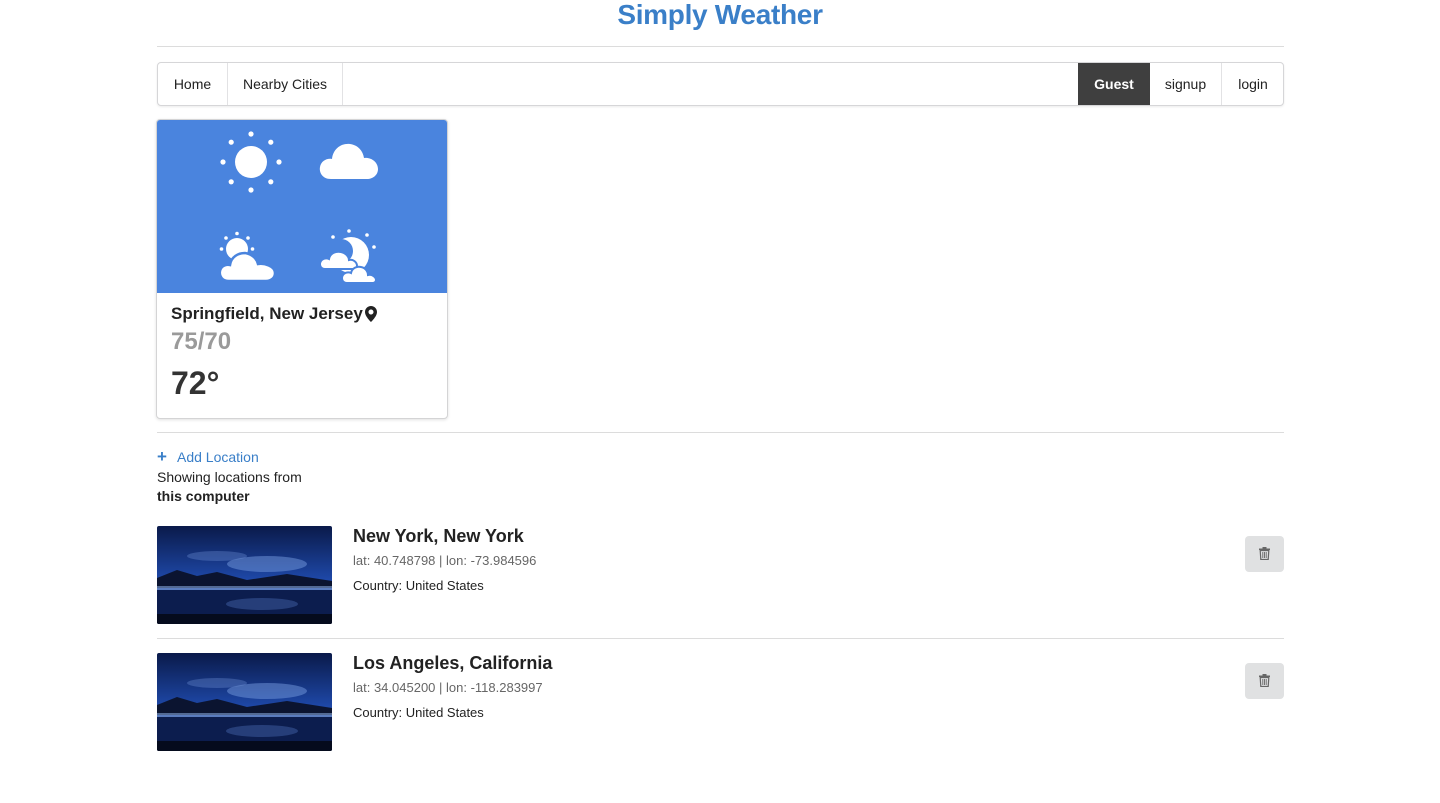 The width and height of the screenshot is (1440, 803). What do you see at coordinates (452, 663) in the screenshot?
I see `location-name: Los Angeles, California` at bounding box center [452, 663].